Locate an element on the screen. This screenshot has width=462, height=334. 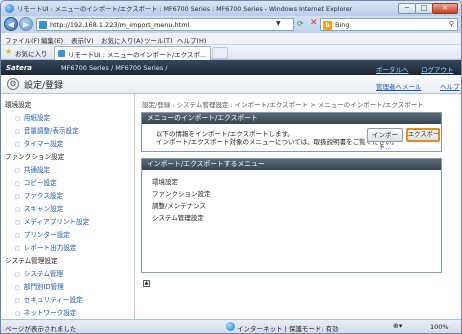
sidebar-item-media-print: □ メディアプリント設定 is located at coordinates (52, 221).